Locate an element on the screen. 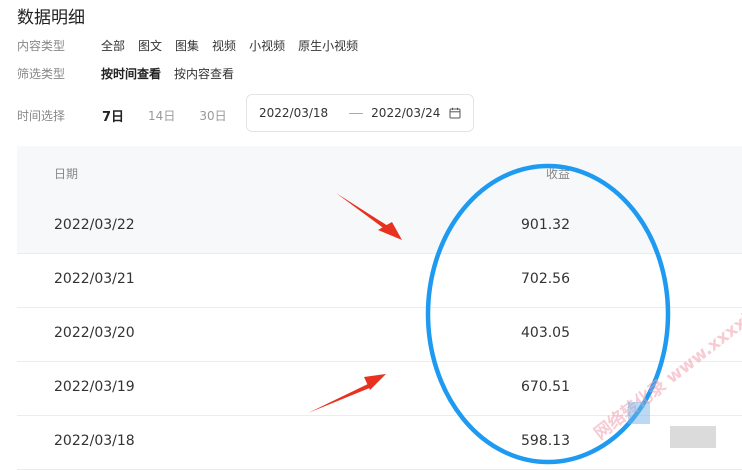  date-separator is located at coordinates (356, 113).